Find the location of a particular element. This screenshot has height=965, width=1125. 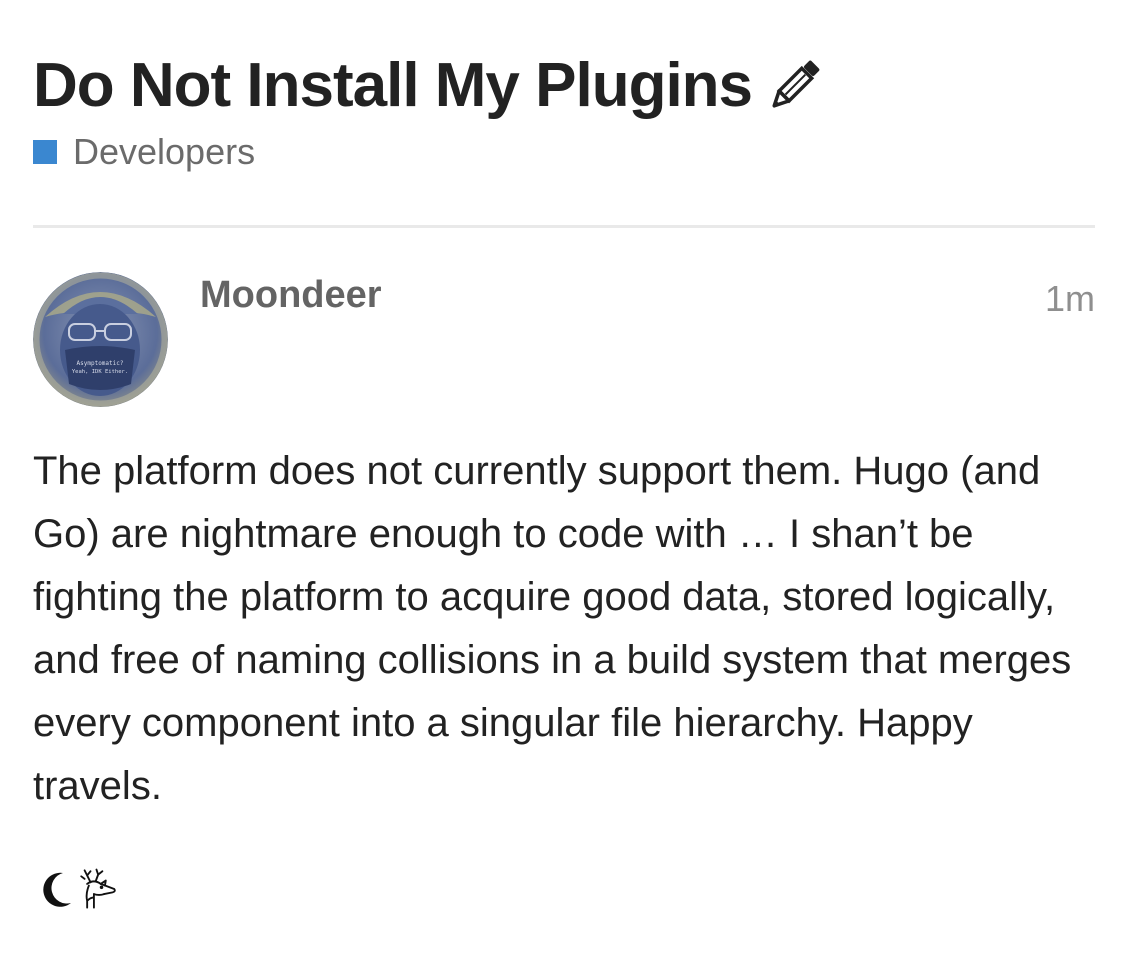

avatar: Asymptomatic? Yeah, IDK Either. is located at coordinates (100, 339).